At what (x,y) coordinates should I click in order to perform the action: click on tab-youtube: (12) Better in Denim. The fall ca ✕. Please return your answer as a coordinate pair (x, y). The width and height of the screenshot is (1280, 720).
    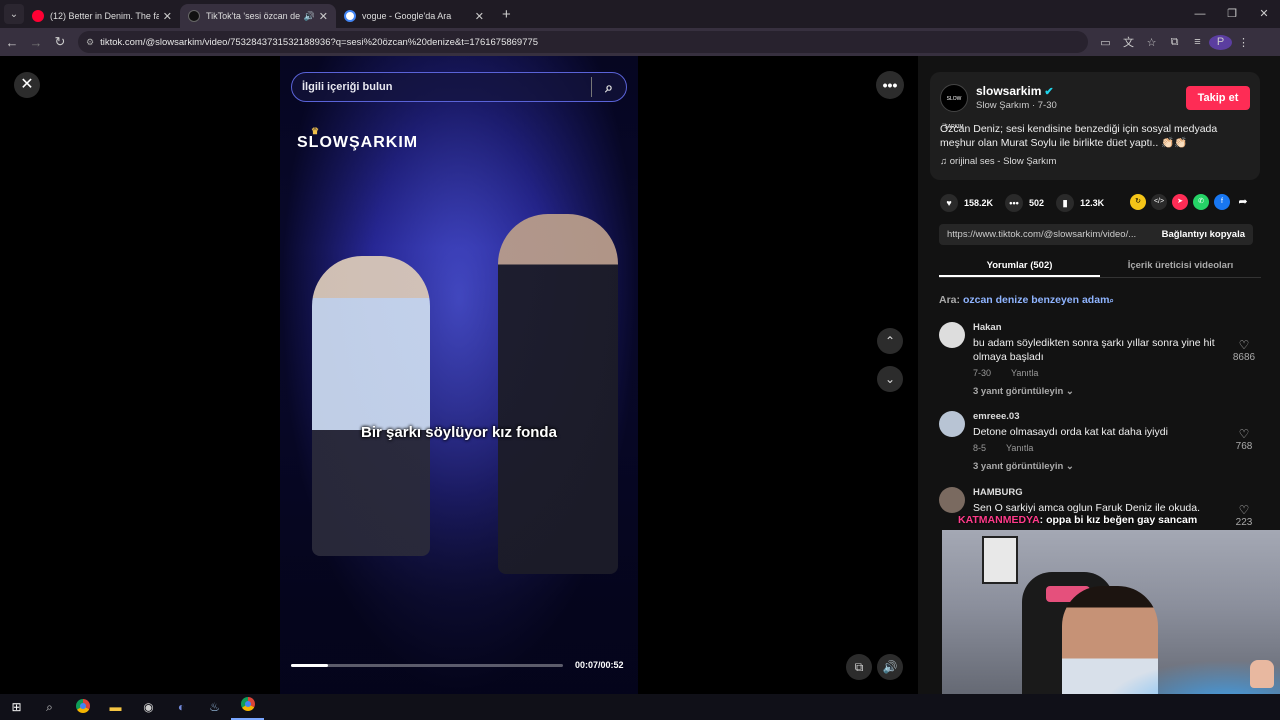
    Looking at the image, I should click on (102, 16).